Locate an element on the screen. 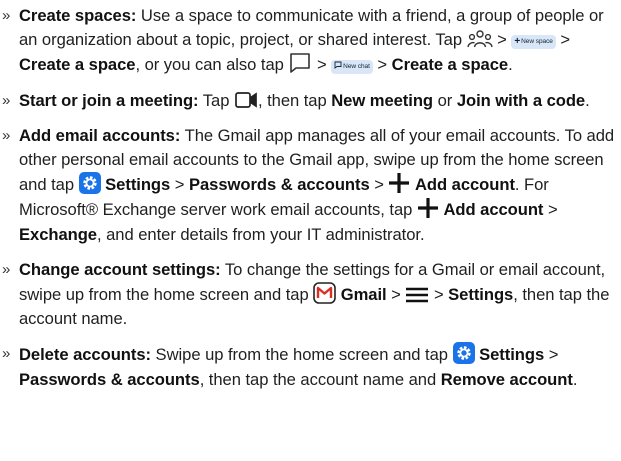  new-space-chip: +New space is located at coordinates (533, 42).